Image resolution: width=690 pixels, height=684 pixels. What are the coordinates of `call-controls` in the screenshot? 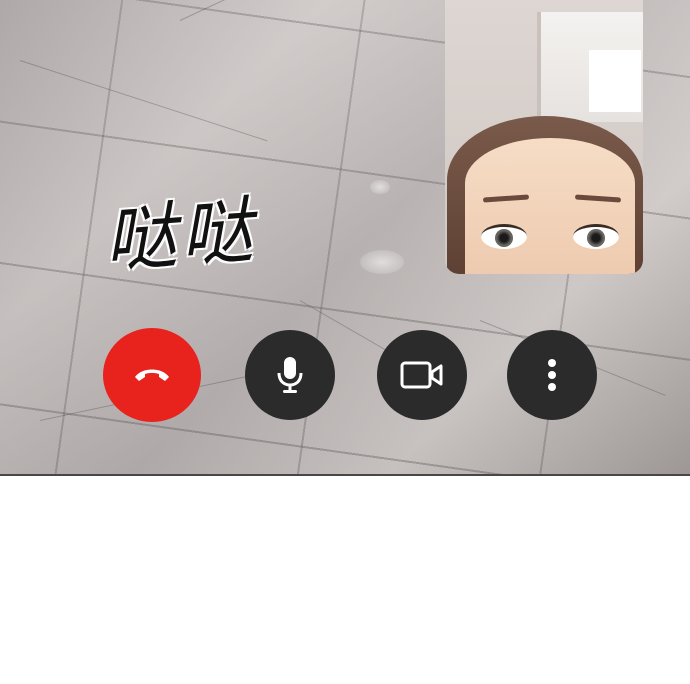 It's located at (345, 376).